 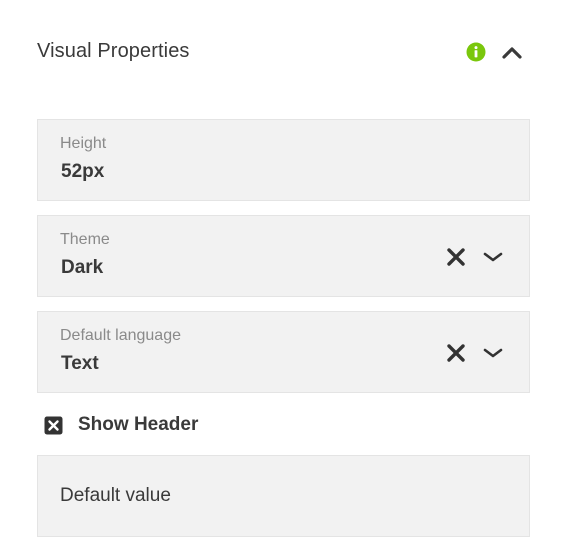 I want to click on visual-properties-header: Visual Properties, so click(x=284, y=52).